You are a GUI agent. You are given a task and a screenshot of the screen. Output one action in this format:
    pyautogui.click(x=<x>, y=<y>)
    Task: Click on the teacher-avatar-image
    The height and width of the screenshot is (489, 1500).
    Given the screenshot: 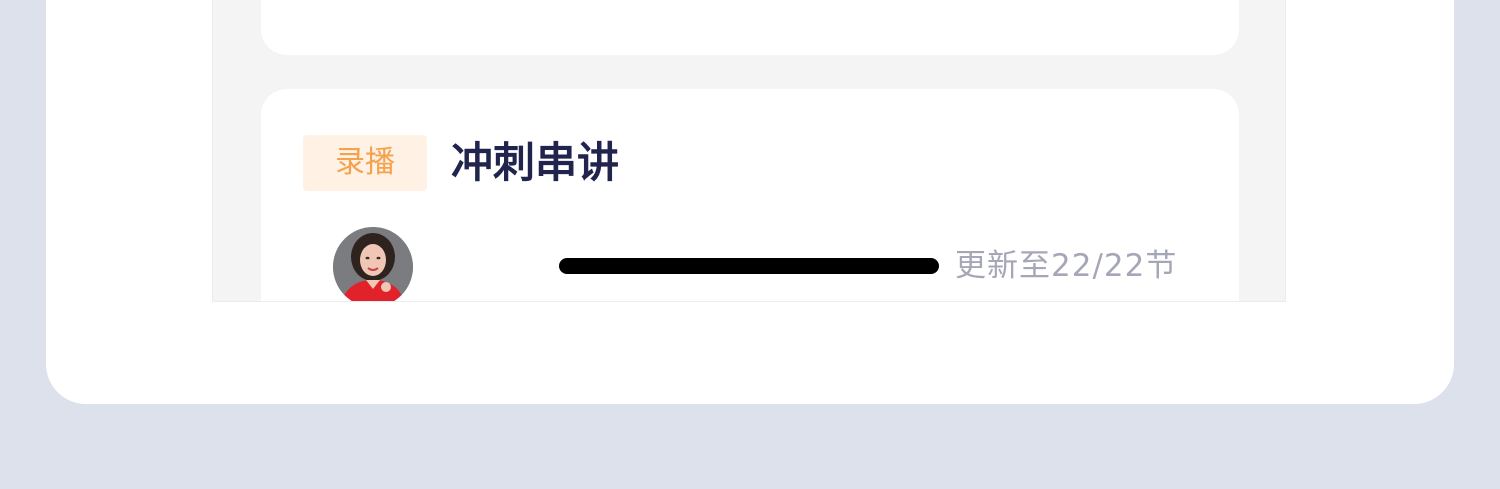 What is the action you would take?
    pyautogui.click(x=373, y=264)
    